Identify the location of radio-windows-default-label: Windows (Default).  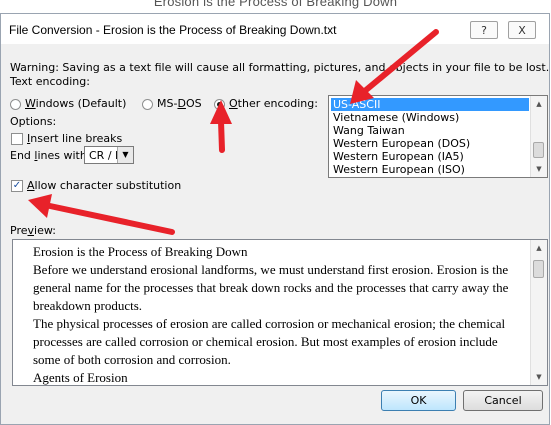
(76, 103).